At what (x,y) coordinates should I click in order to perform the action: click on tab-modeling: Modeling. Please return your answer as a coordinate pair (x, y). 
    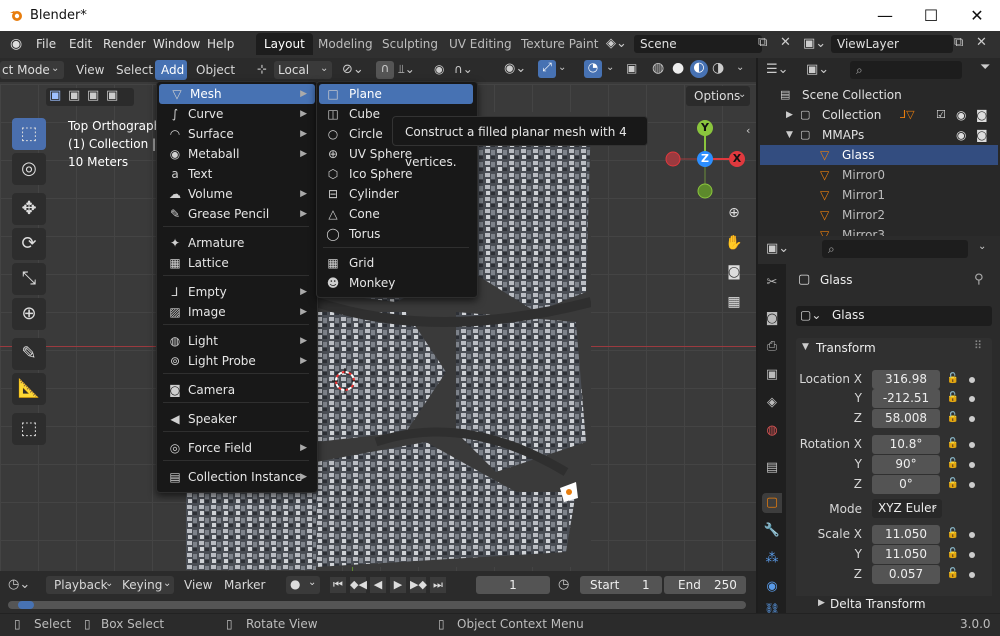
    Looking at the image, I should click on (345, 44).